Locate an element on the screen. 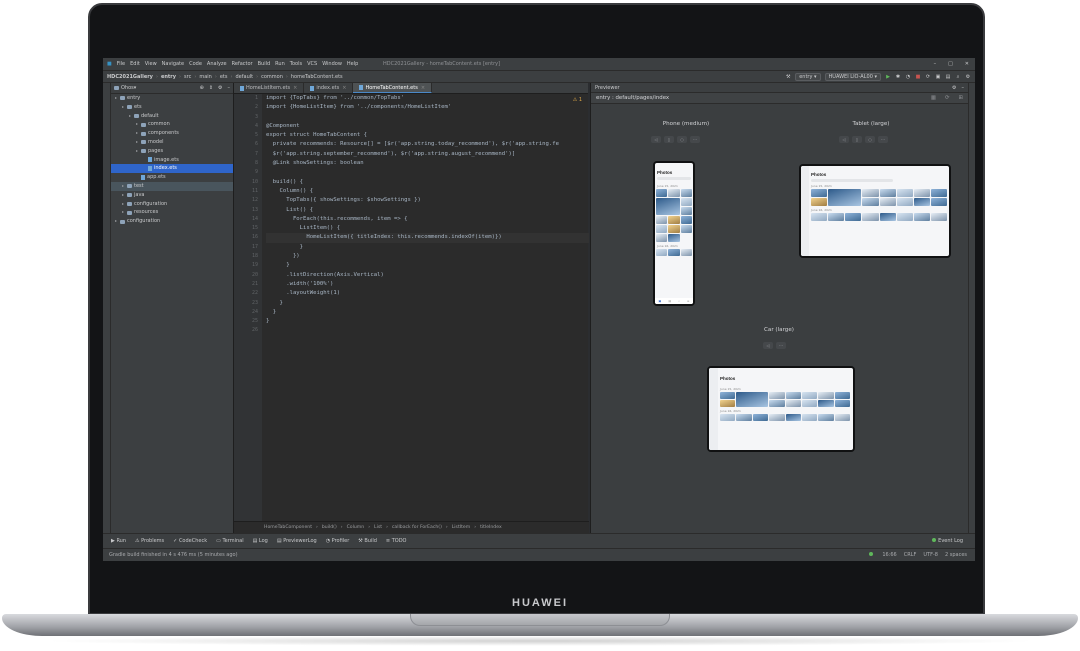 The image size is (1080, 651). sdk-manager-icon: ▤ is located at coordinates (948, 77).